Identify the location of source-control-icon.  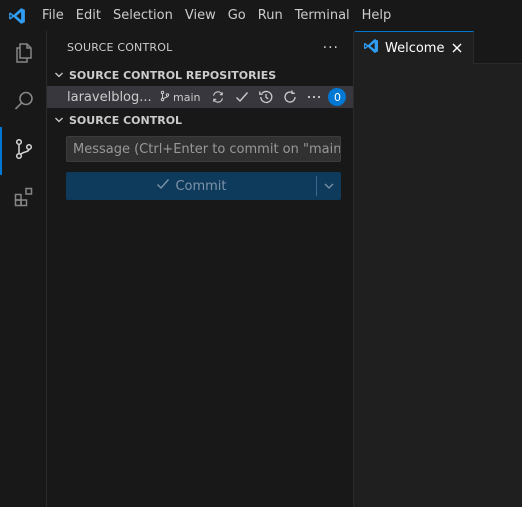
(24, 151).